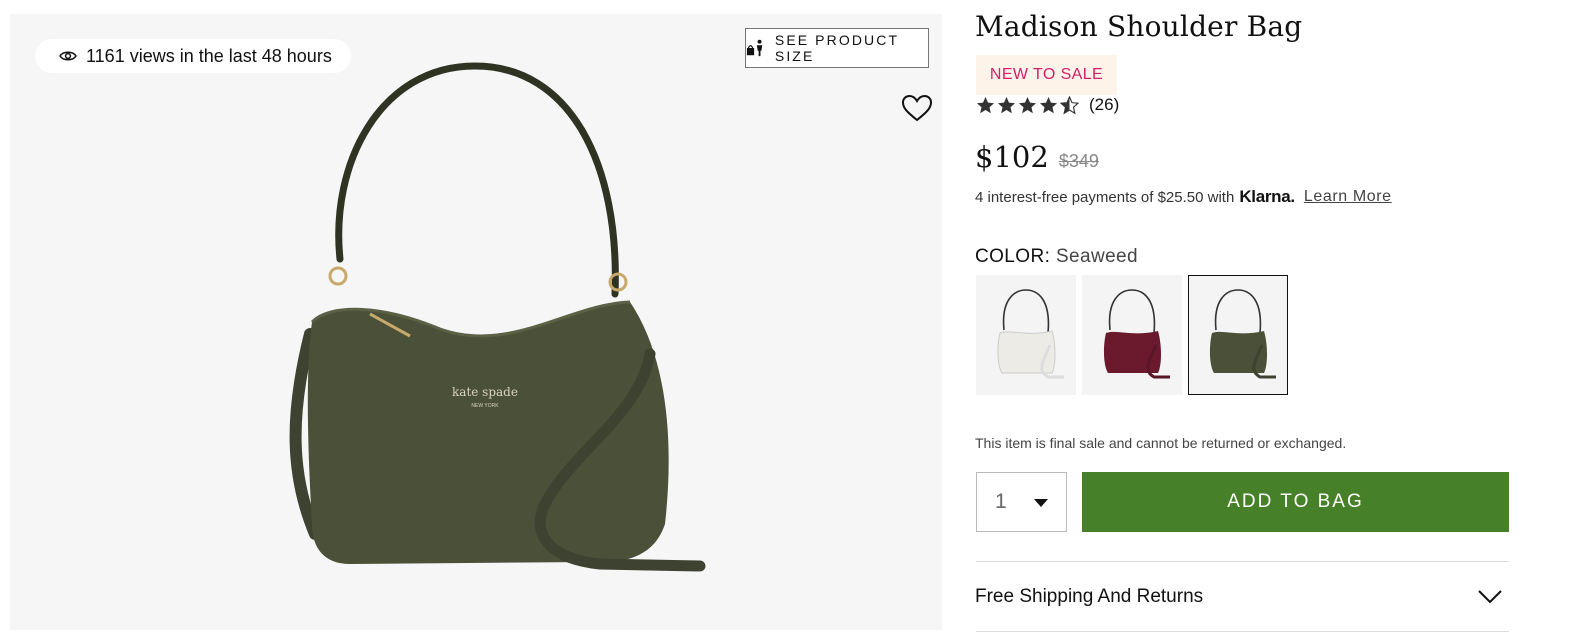  What do you see at coordinates (1267, 196) in the screenshot?
I see `klarna-logo: Klarna.` at bounding box center [1267, 196].